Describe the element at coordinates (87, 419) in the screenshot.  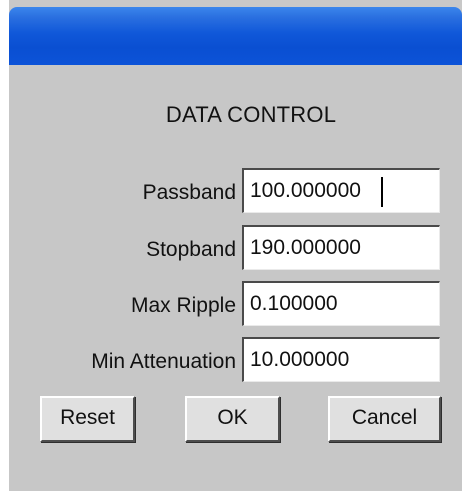
I see `reset-button: Reset` at that location.